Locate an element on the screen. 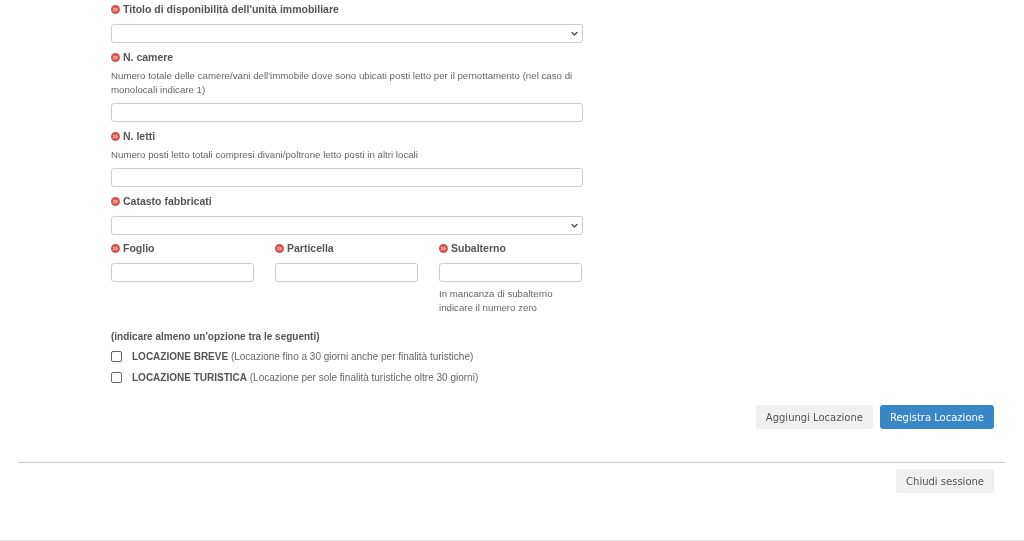 The height and width of the screenshot is (541, 1024). field-label: N. letti is located at coordinates (139, 136).